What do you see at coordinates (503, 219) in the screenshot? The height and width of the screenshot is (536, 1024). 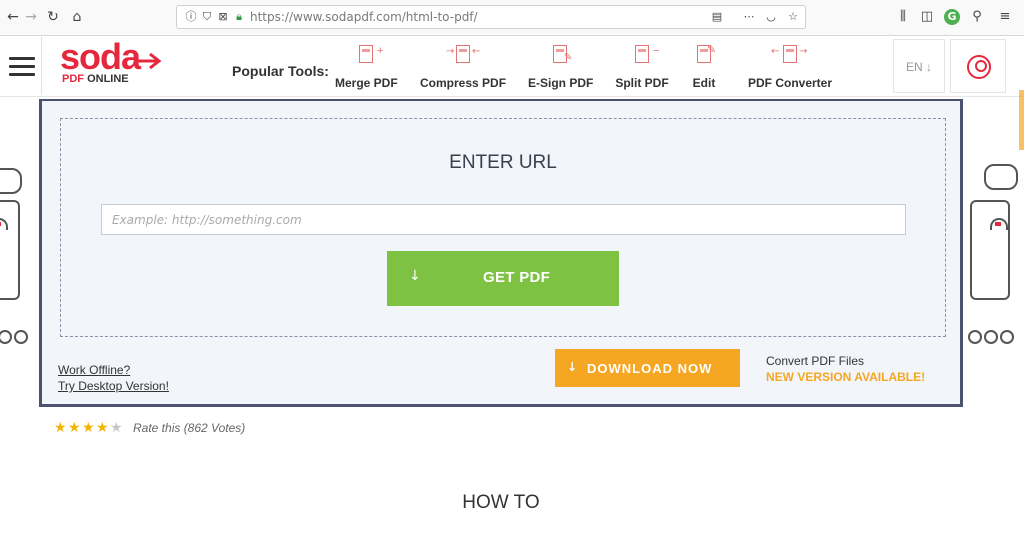 I see `url-input` at bounding box center [503, 219].